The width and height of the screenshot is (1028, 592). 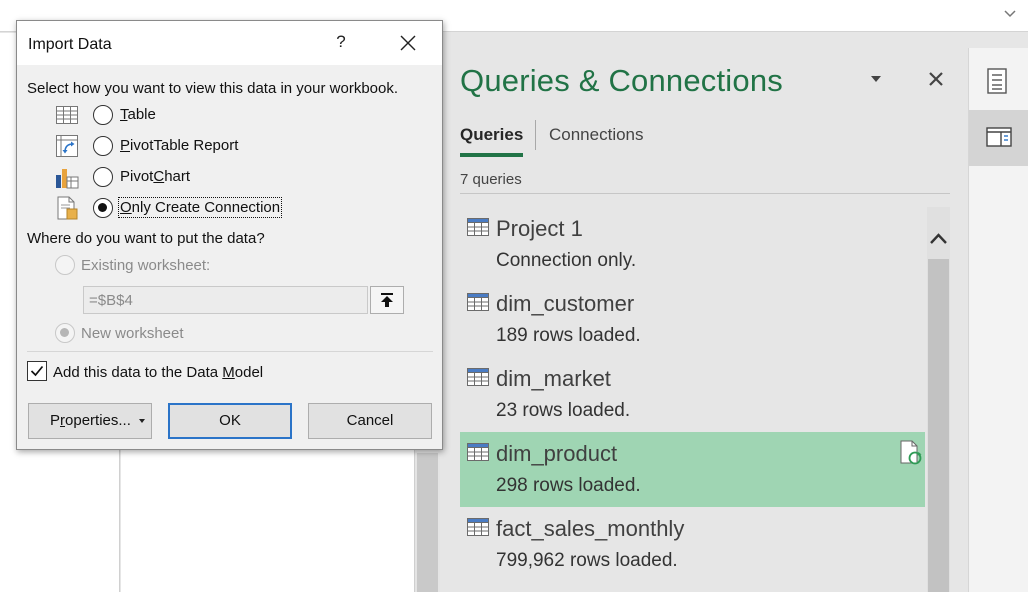 I want to click on cell-reference-field: =$B$4, so click(x=225, y=300).